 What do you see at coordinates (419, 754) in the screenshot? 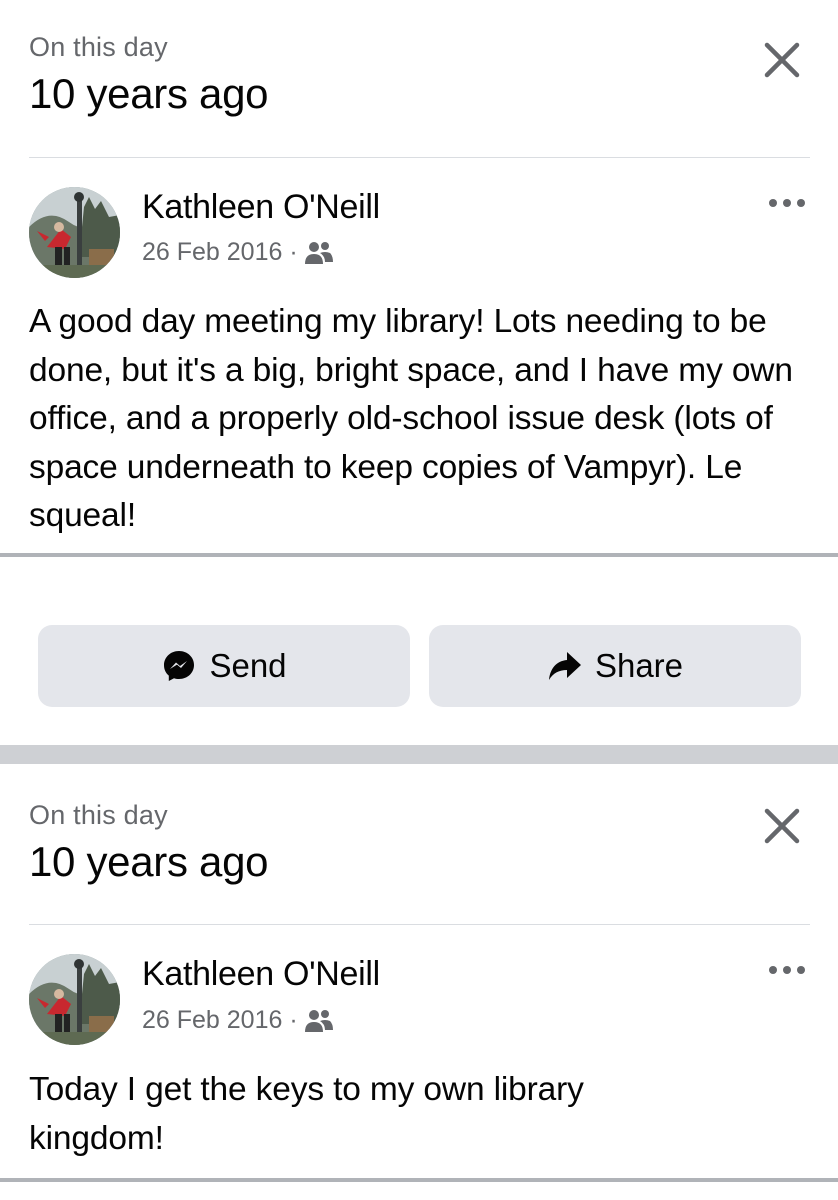
I see `card-separator` at bounding box center [419, 754].